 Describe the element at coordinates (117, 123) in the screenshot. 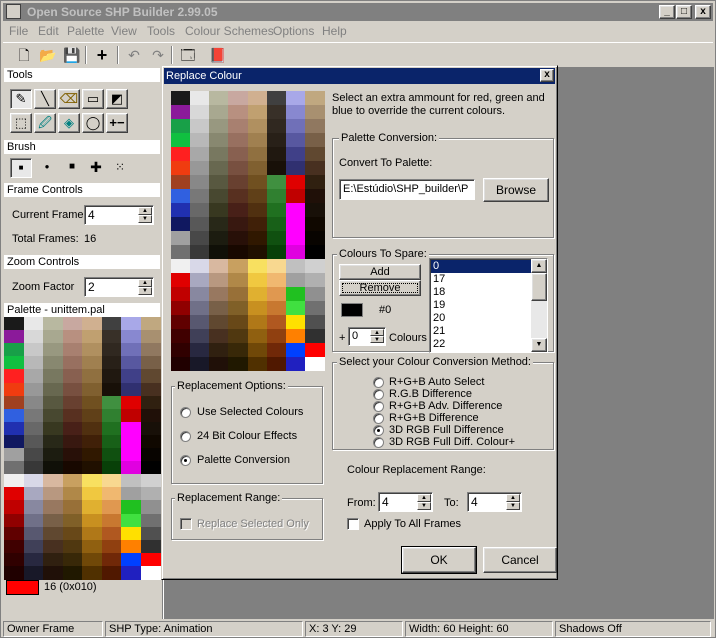

I see `crash-tool-icon: +−` at that location.